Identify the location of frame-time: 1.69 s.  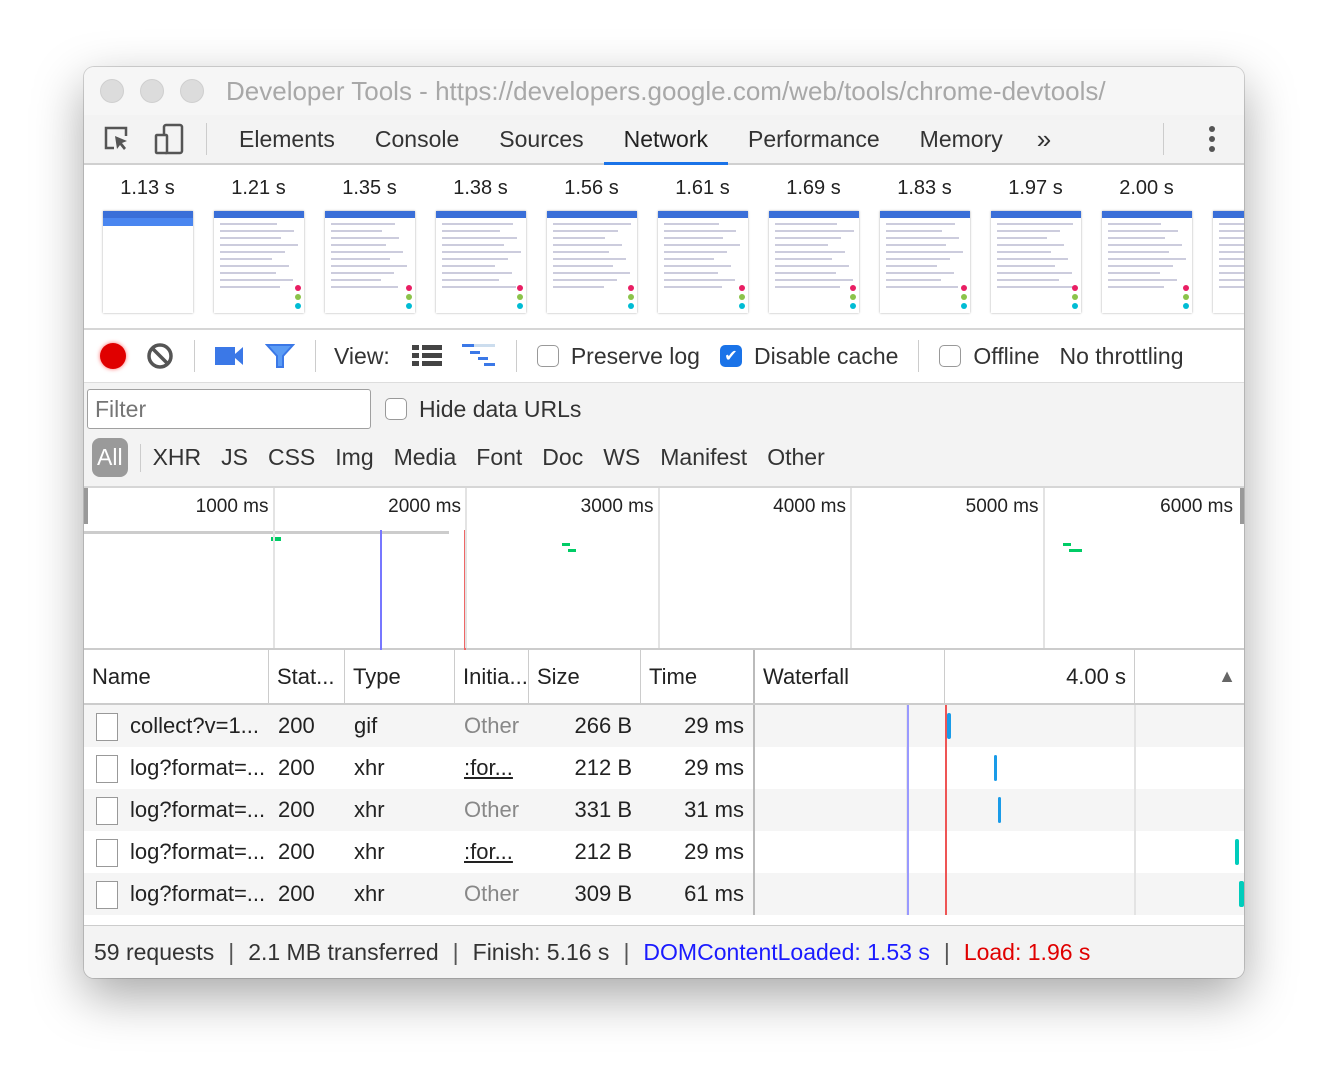
(813, 188).